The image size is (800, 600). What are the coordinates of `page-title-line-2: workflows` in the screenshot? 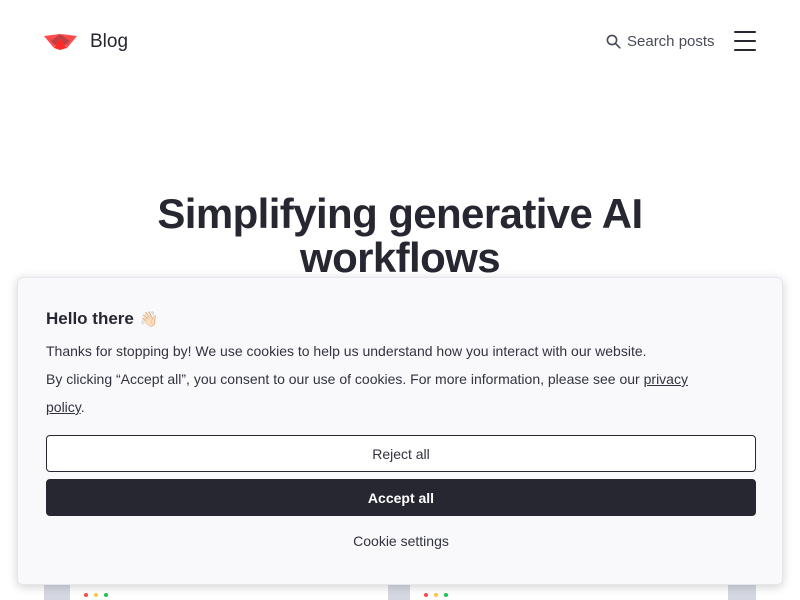 It's located at (400, 257).